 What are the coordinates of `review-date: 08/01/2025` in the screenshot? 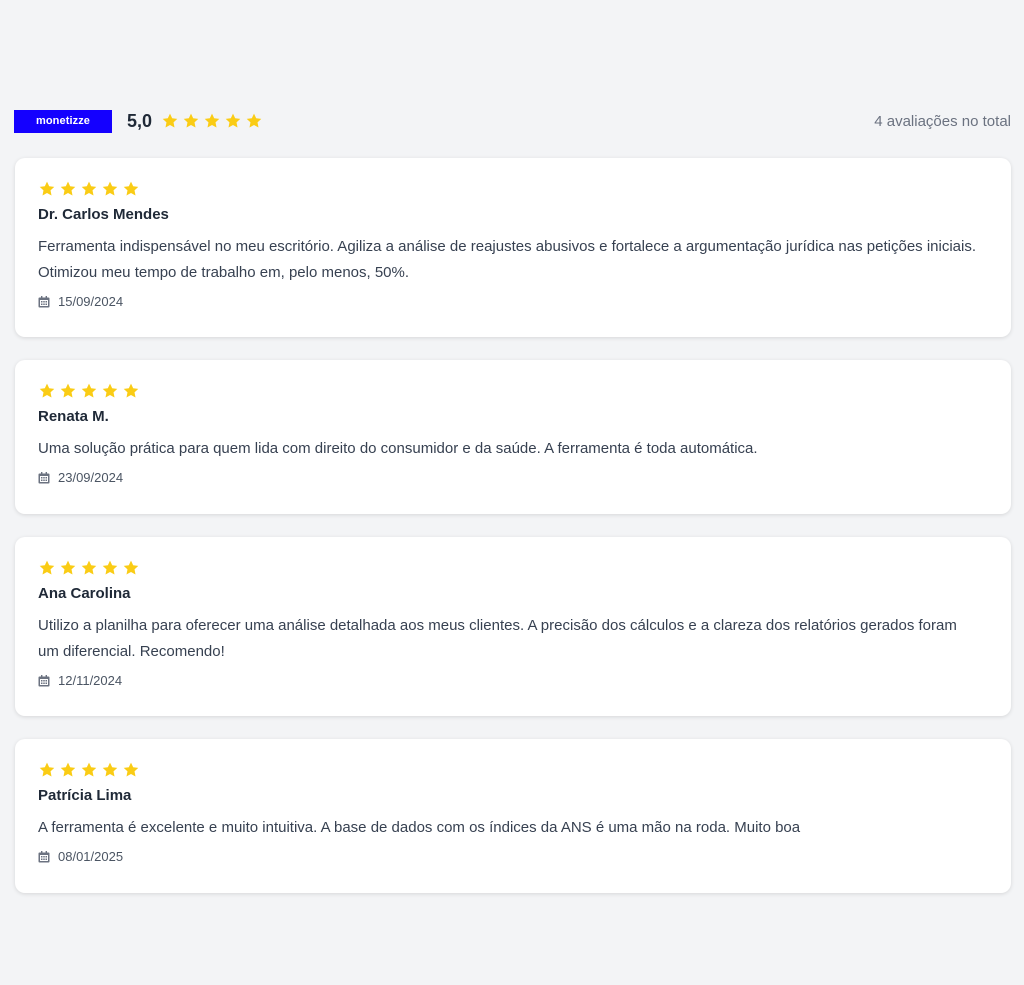 It's located at (513, 856).